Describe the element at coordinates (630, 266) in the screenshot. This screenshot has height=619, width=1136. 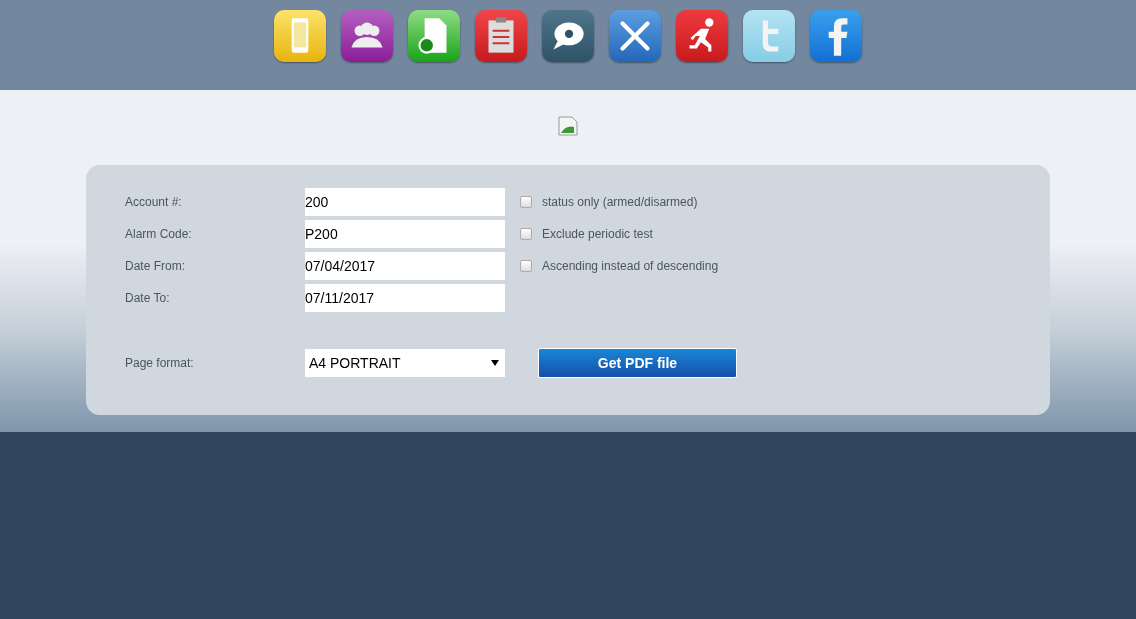
I see `checkbox-label: Ascending instead of descending` at that location.